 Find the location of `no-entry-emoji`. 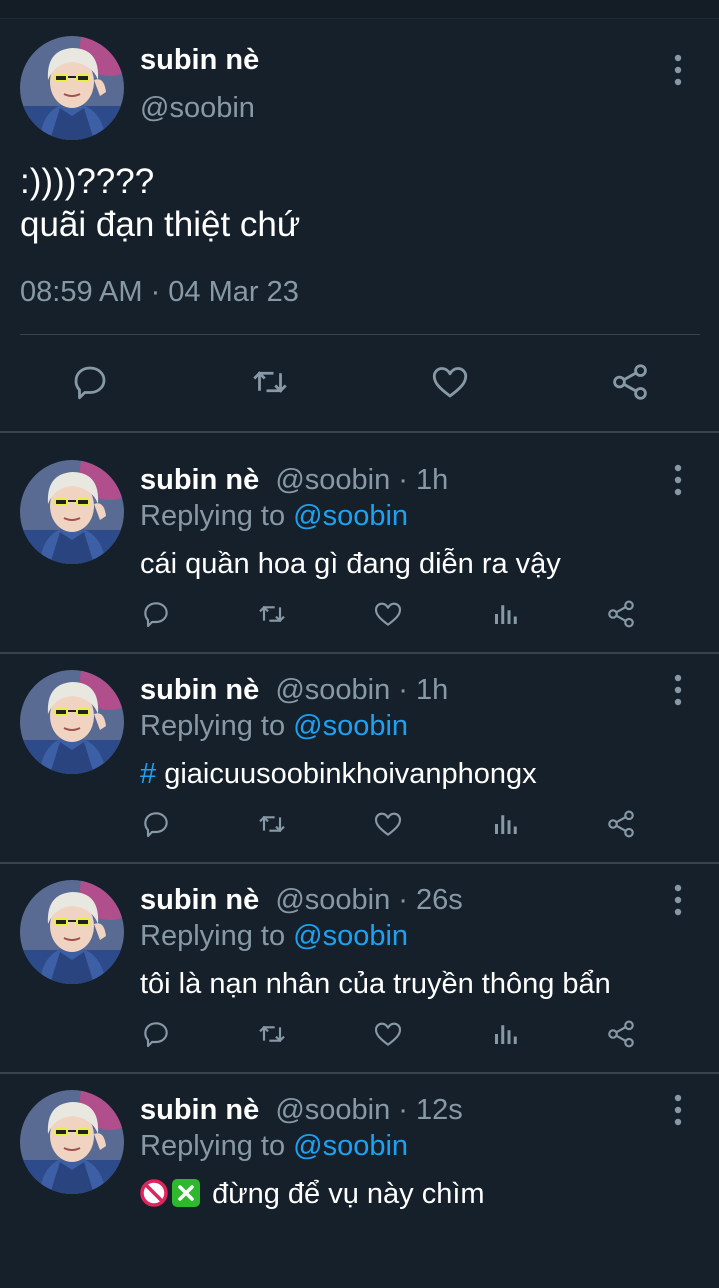

no-entry-emoji is located at coordinates (154, 1193).